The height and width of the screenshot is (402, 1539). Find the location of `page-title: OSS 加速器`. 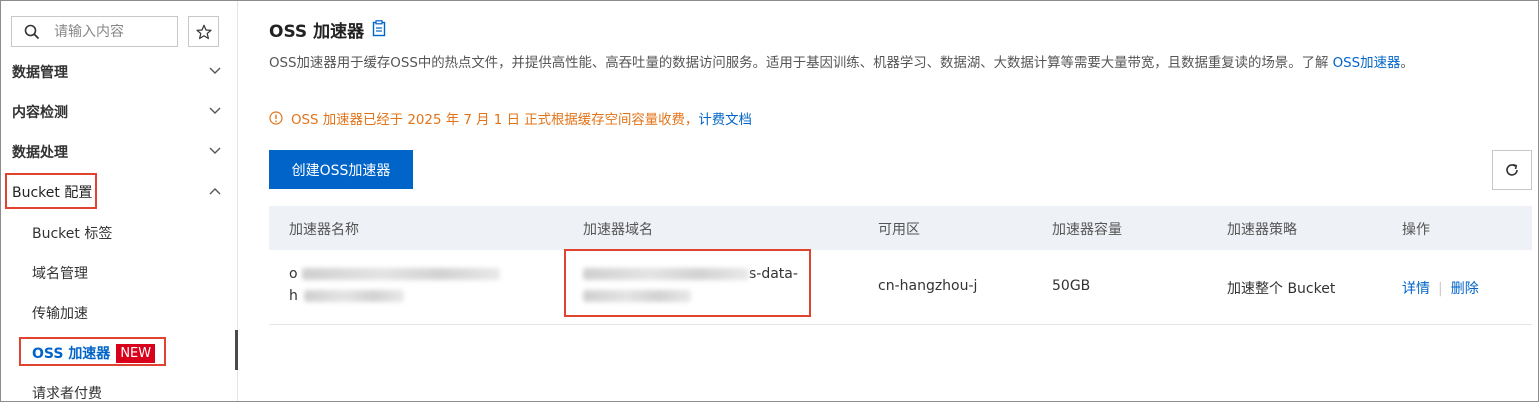

page-title: OSS 加速器 is located at coordinates (317, 32).